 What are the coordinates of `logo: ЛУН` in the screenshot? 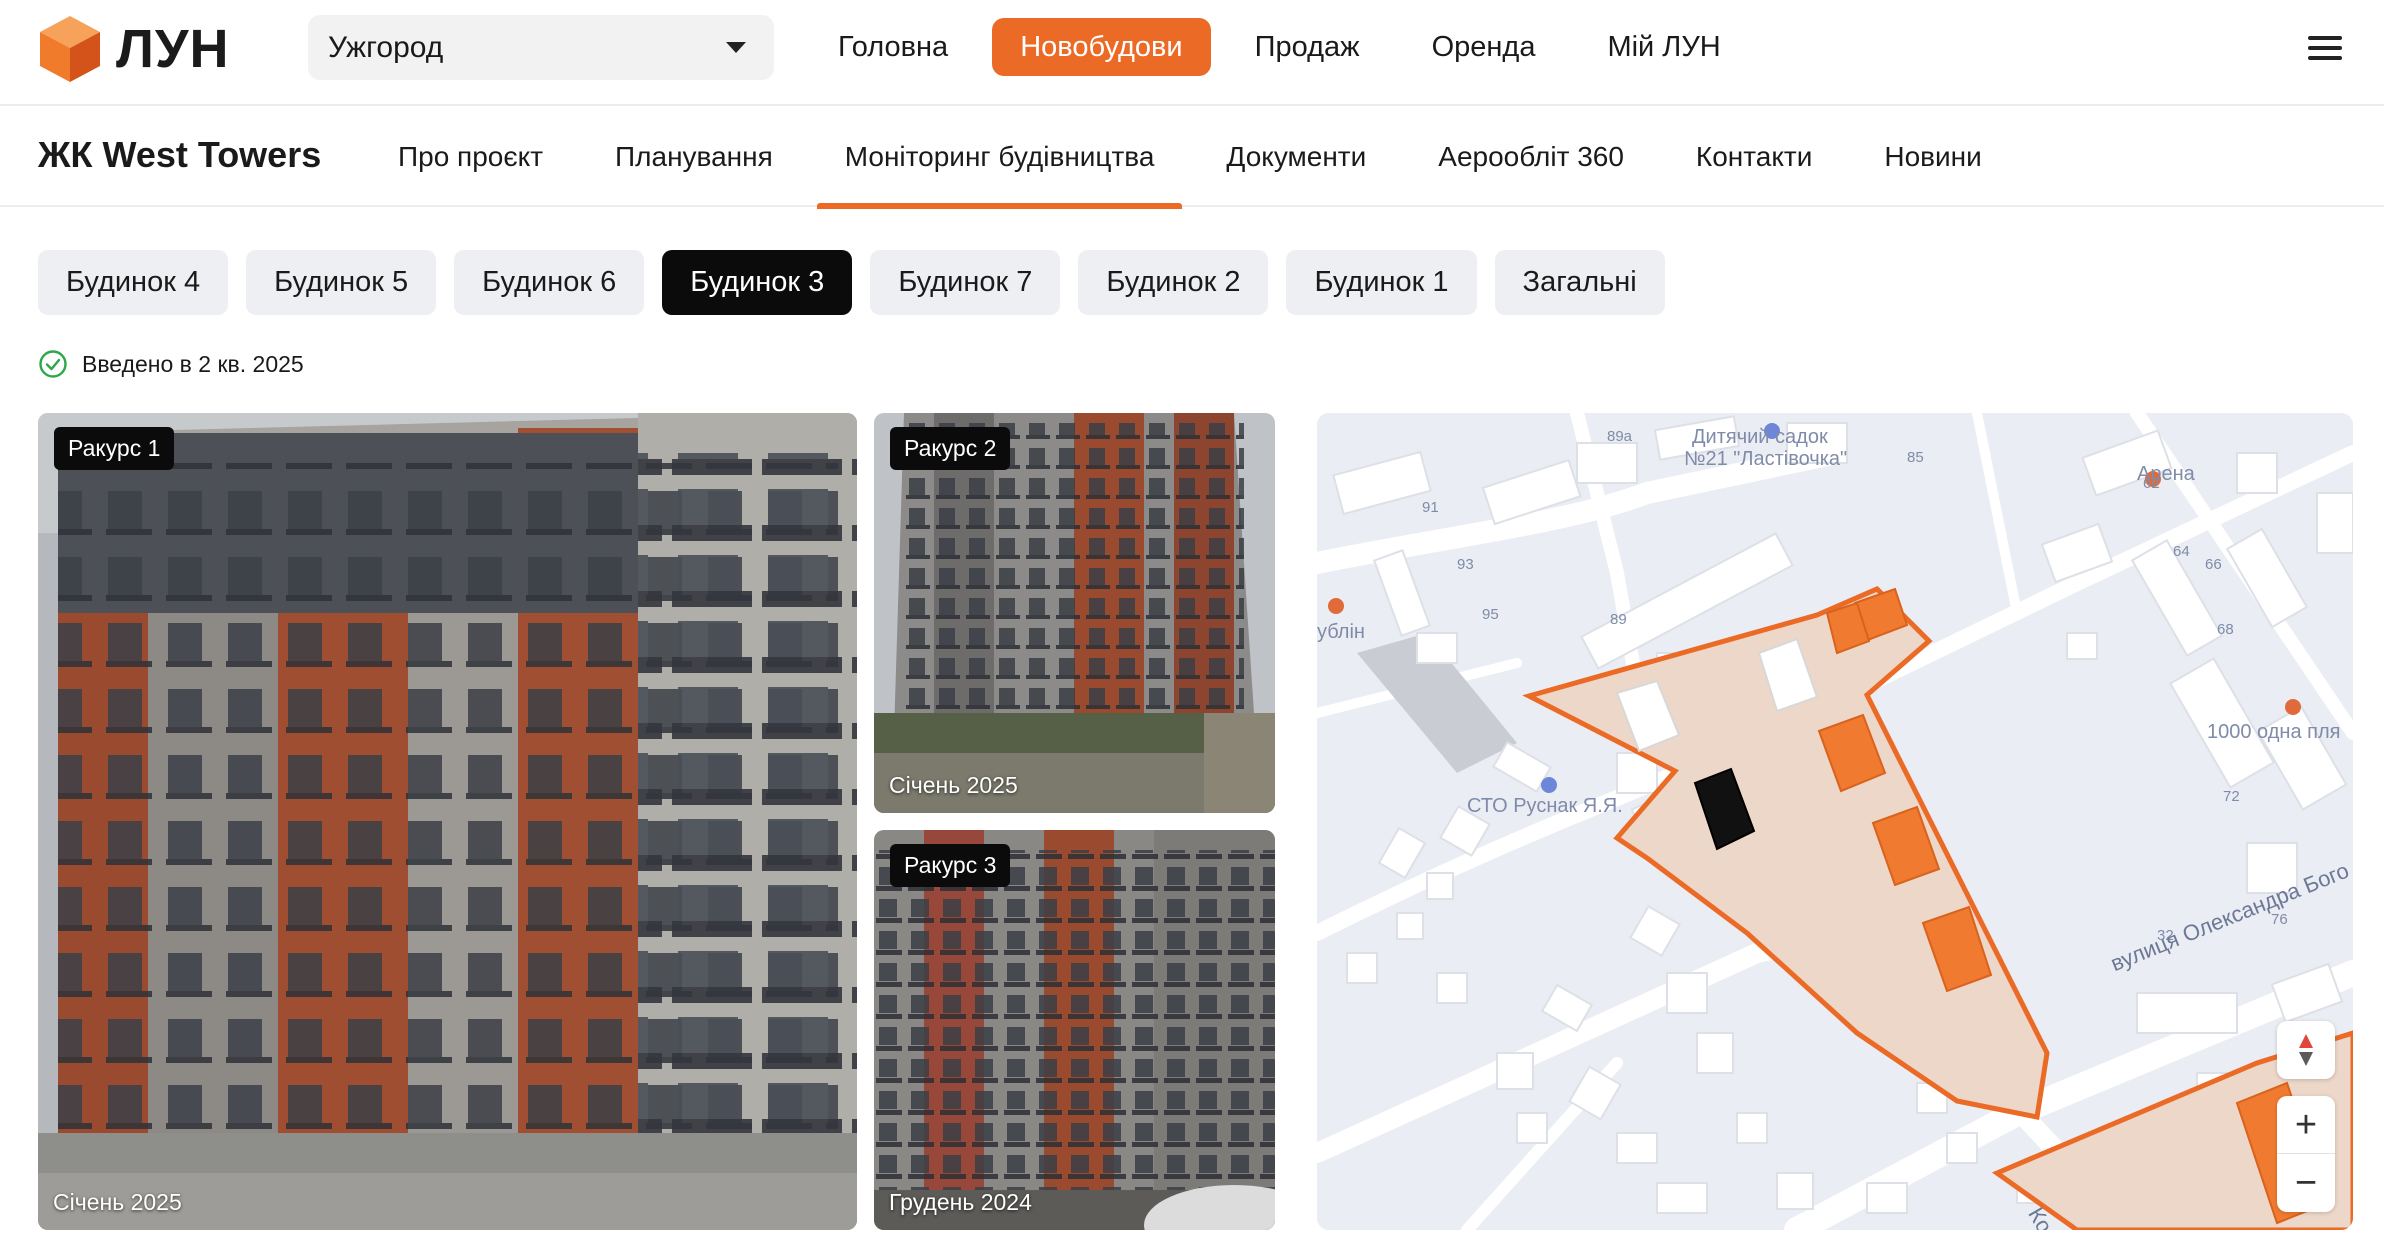 It's located at (133, 49).